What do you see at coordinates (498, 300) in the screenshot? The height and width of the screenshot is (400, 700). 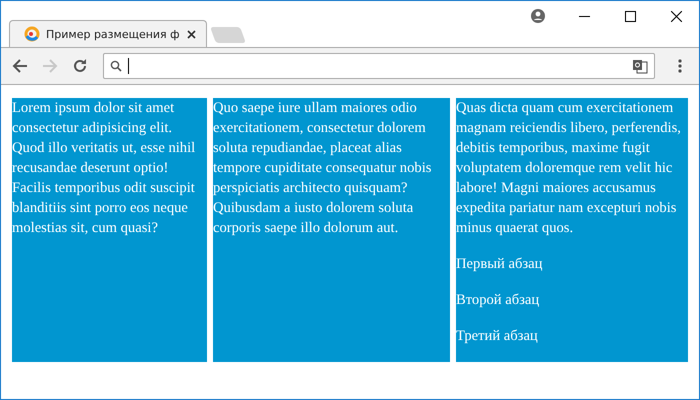 I see `paragraph: Второй абзац` at bounding box center [498, 300].